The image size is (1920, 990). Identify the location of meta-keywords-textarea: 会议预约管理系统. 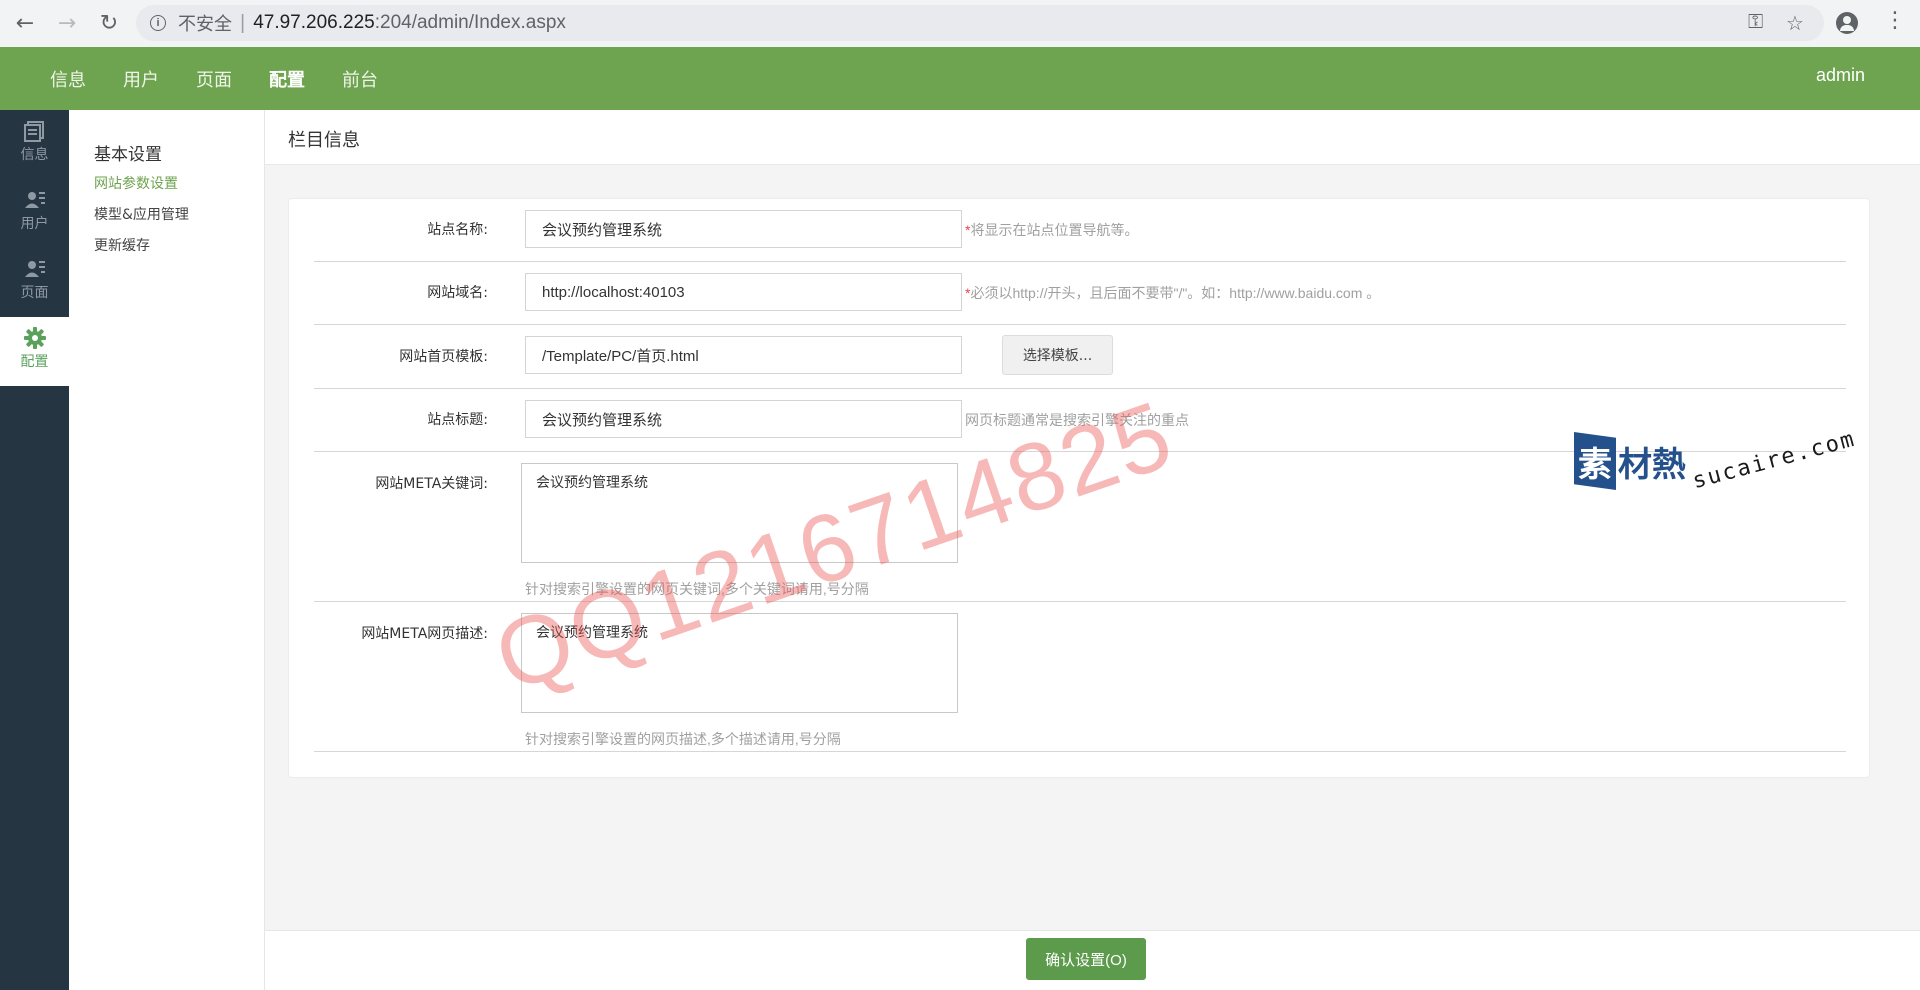
(739, 513).